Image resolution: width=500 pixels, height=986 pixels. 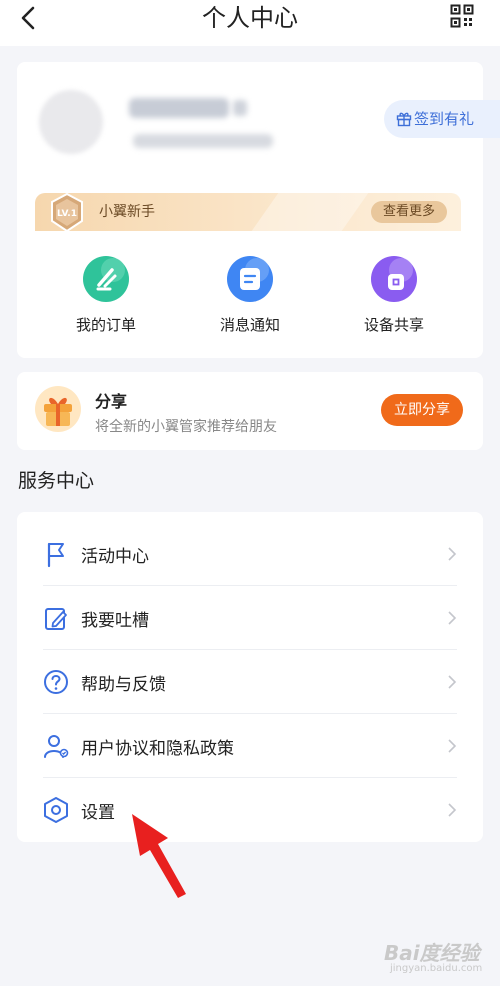 What do you see at coordinates (115, 557) in the screenshot?
I see `menu-item-label: 活动中心` at bounding box center [115, 557].